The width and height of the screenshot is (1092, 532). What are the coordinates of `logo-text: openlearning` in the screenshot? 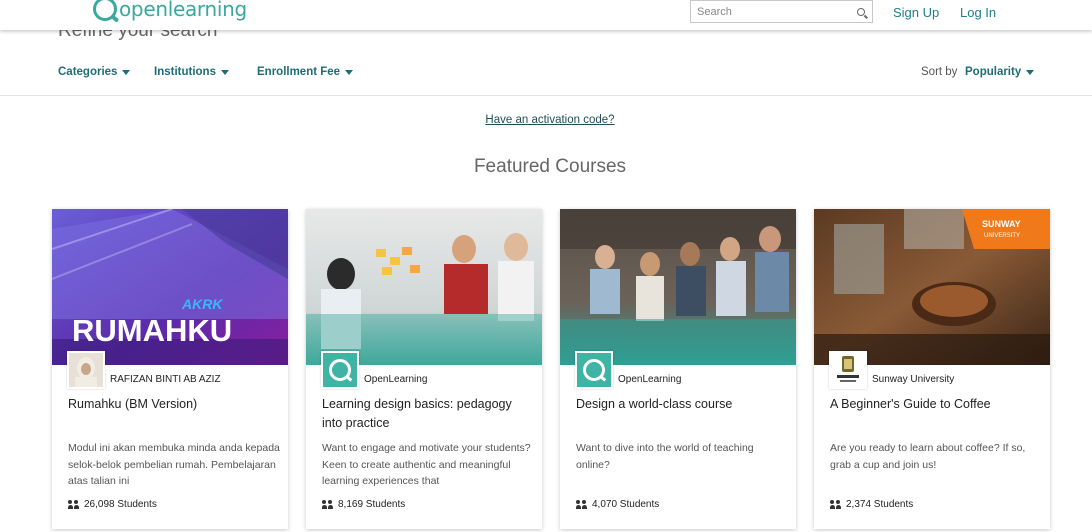 It's located at (183, 10).